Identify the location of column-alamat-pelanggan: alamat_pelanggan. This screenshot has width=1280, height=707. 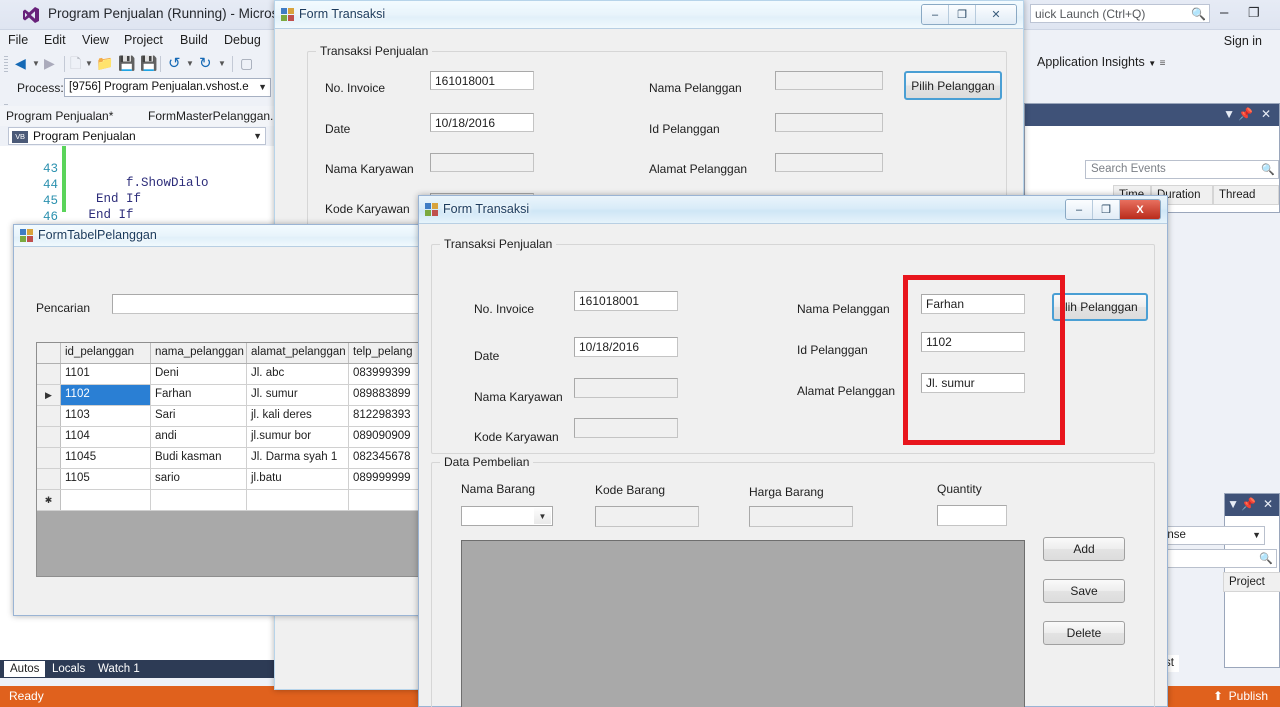
(298, 353).